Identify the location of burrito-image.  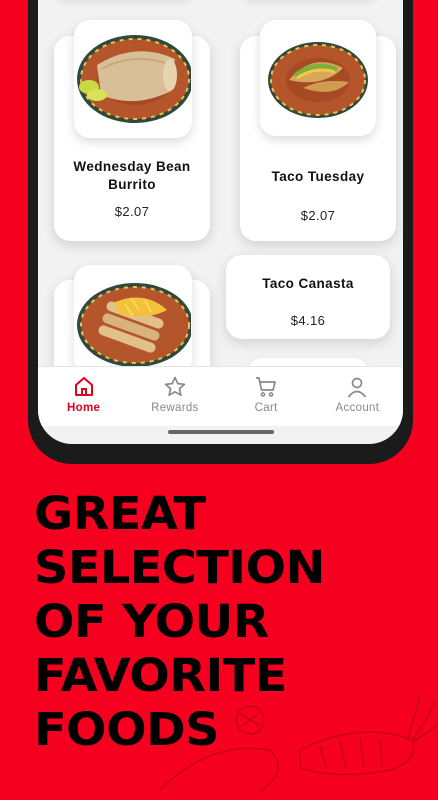
(133, 79).